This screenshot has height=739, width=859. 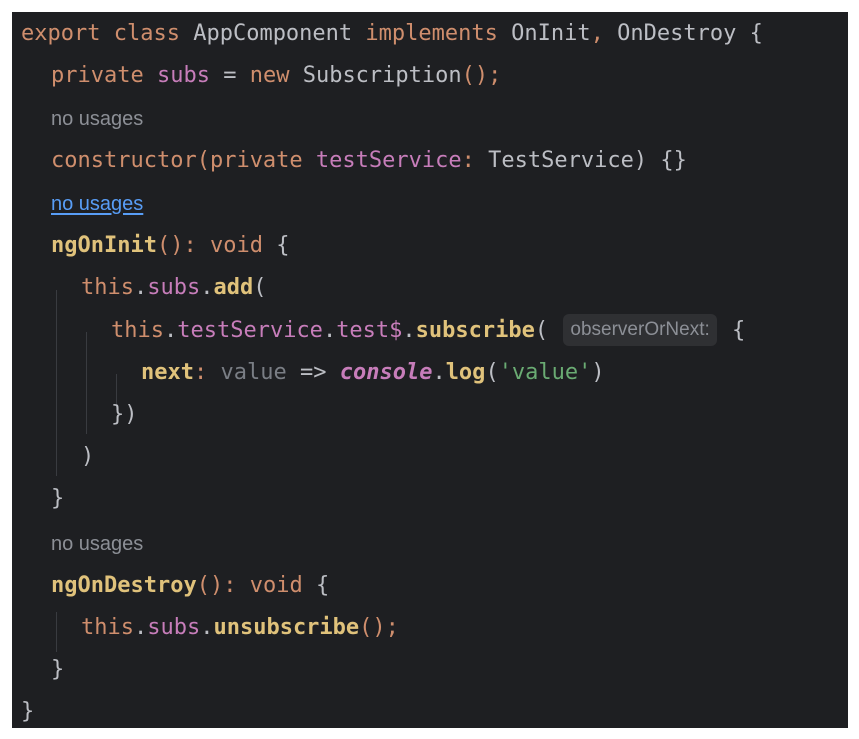 What do you see at coordinates (146, 33) in the screenshot?
I see `keyword-class: class` at bounding box center [146, 33].